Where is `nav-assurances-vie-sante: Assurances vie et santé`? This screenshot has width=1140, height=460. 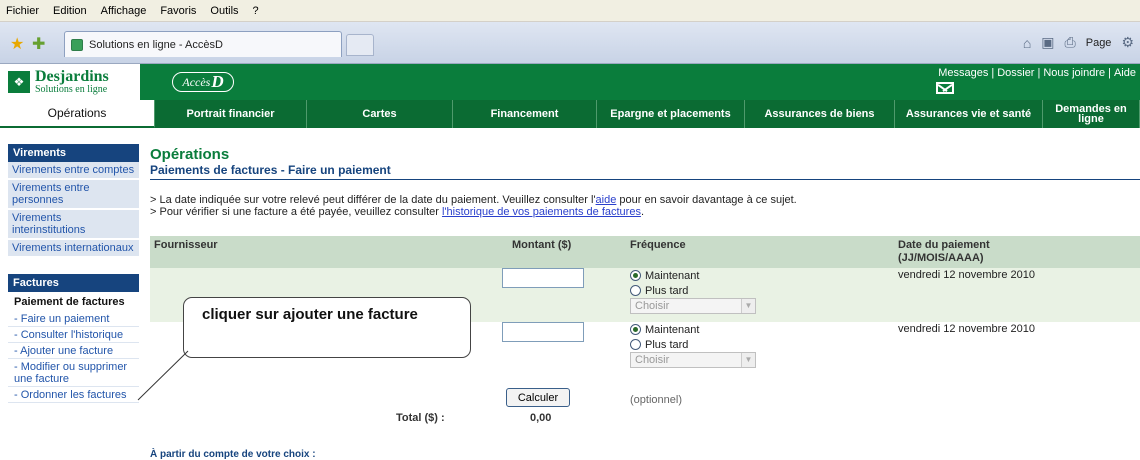 nav-assurances-vie-sante: Assurances vie et santé is located at coordinates (969, 114).